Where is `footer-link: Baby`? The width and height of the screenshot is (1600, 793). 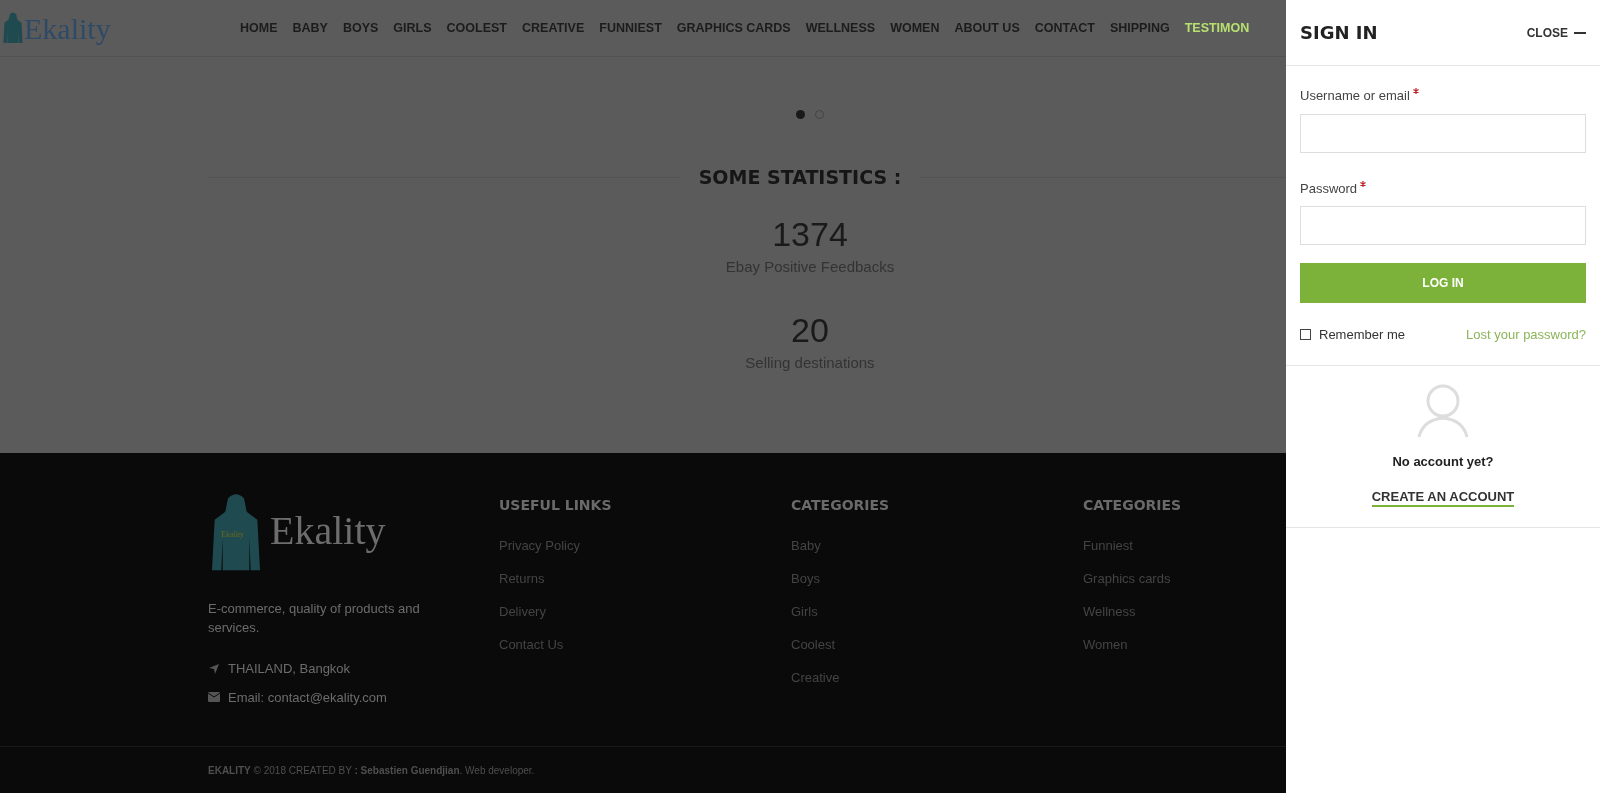
footer-link: Baby is located at coordinates (806, 545).